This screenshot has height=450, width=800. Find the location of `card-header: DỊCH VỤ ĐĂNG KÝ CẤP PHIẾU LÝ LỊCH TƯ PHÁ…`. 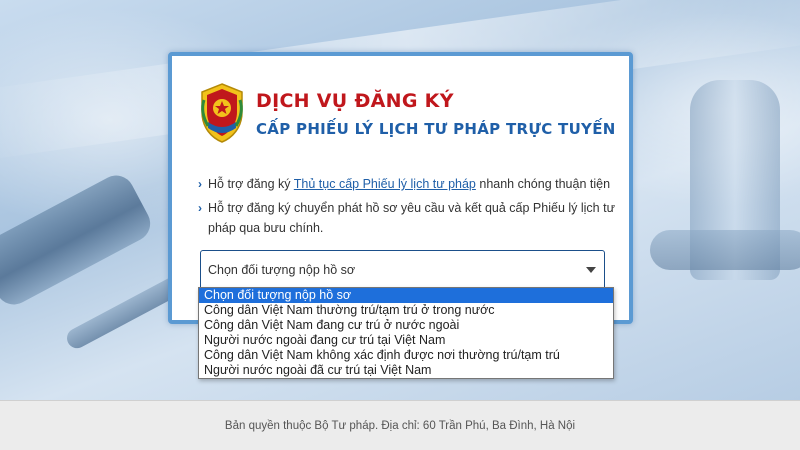

card-header: DỊCH VỤ ĐĂNG KÝ CẤP PHIẾU LÝ LỊCH TƯ PHÁ… is located at coordinates (413, 112).